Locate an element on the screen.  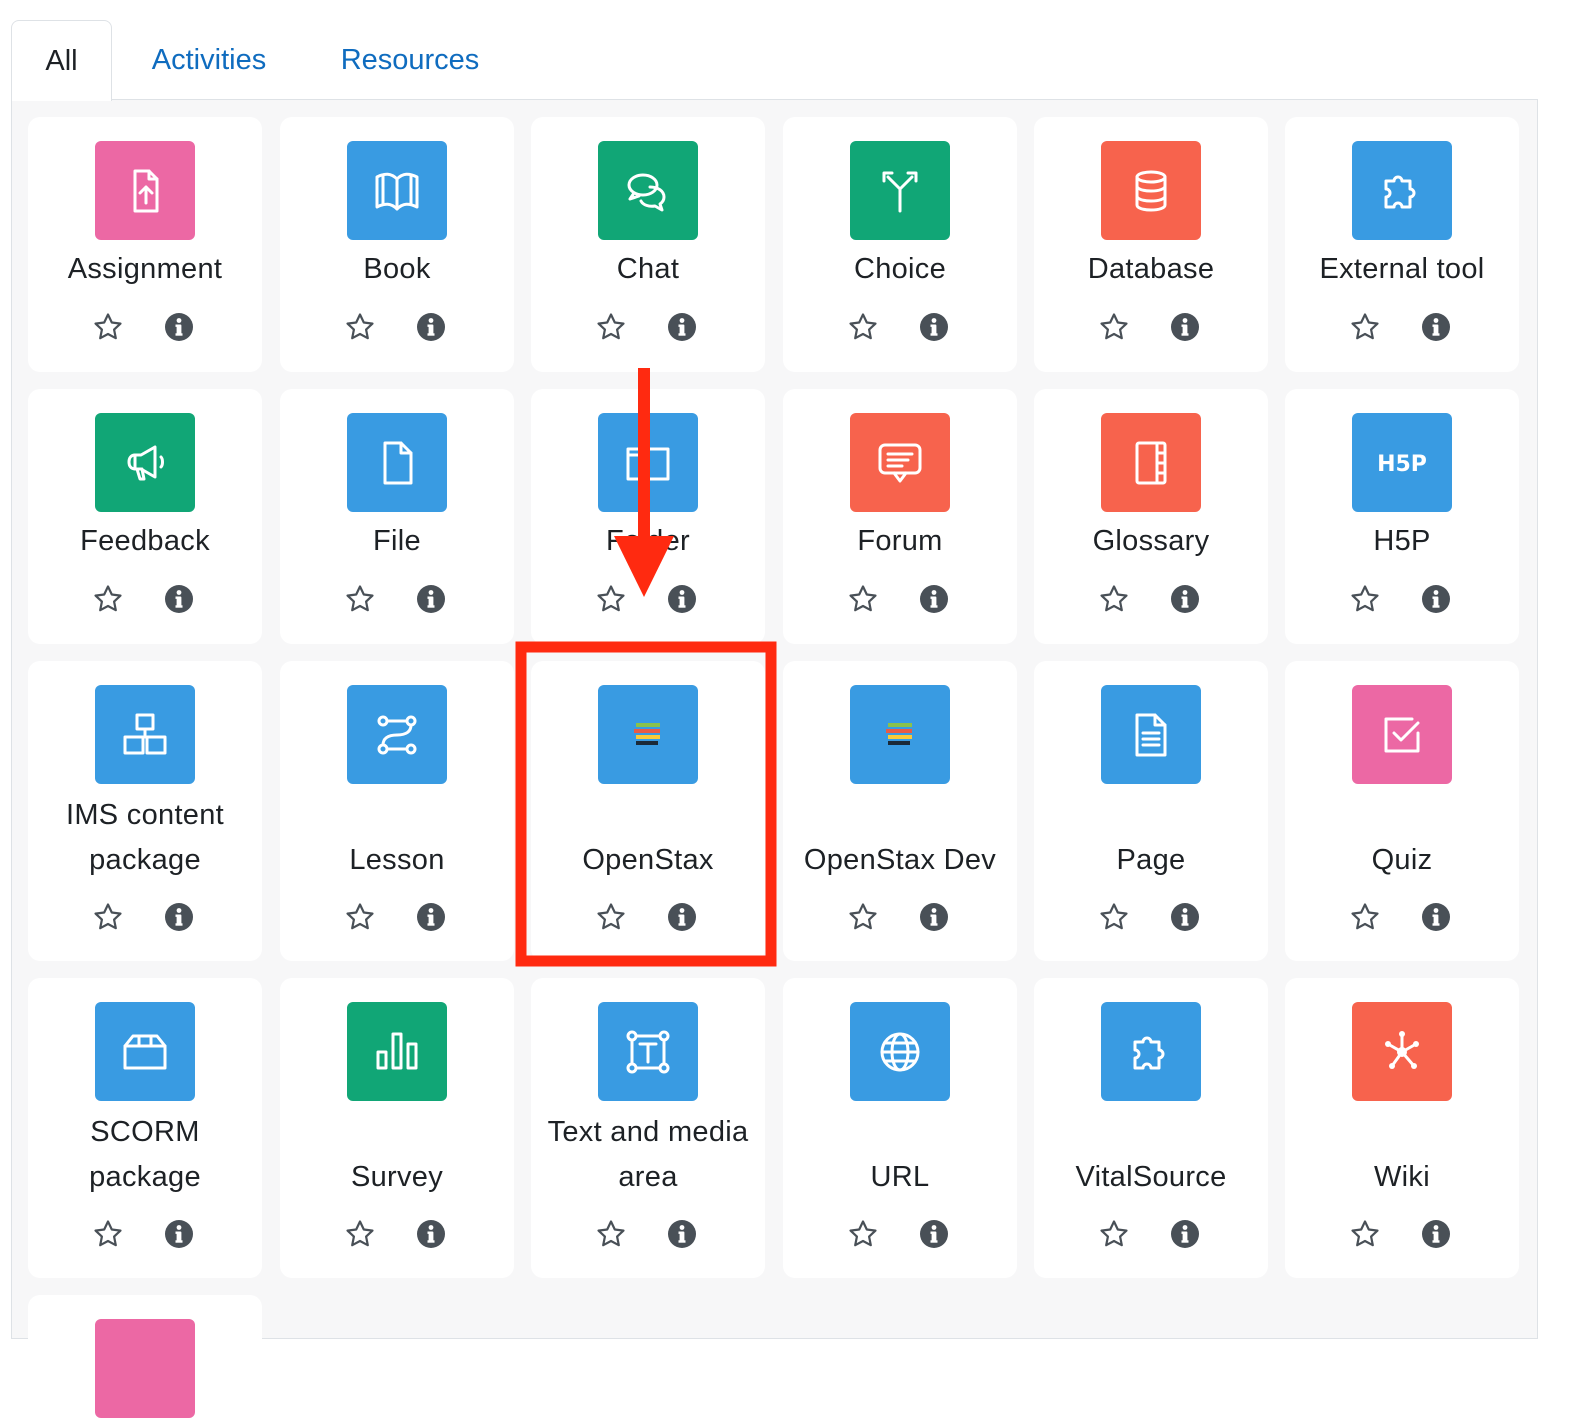
activity-card-assignment: Assignment is located at coordinates (145, 244).